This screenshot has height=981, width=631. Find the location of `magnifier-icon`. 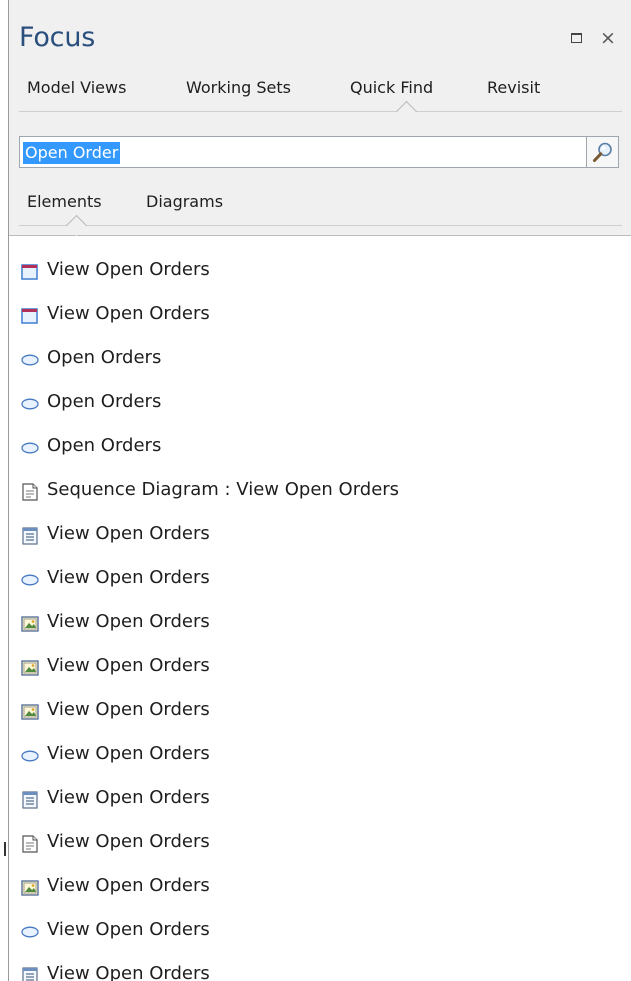

magnifier-icon is located at coordinates (602, 152).